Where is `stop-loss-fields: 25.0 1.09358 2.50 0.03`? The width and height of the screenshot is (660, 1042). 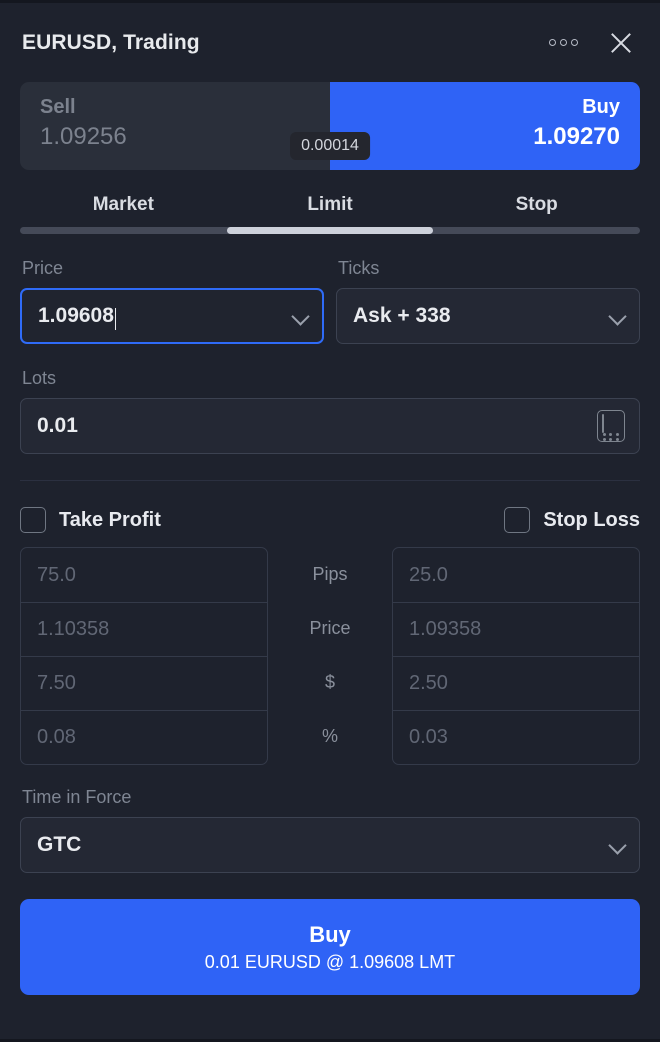 stop-loss-fields: 25.0 1.09358 2.50 0.03 is located at coordinates (516, 656).